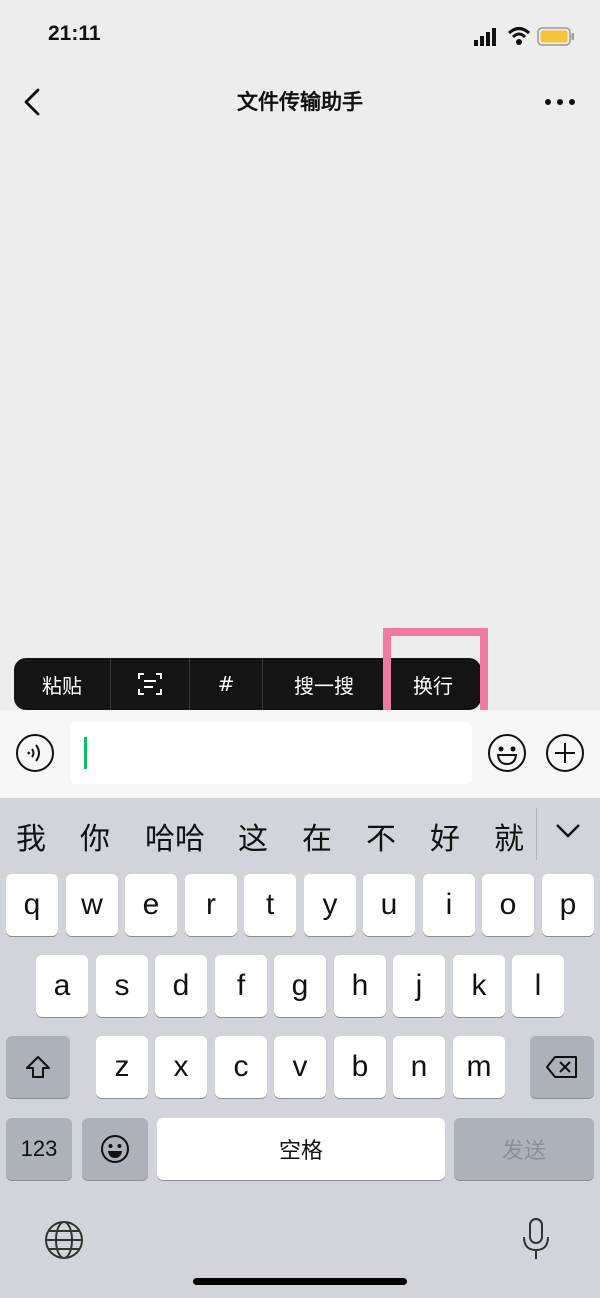 The image size is (600, 1298). I want to click on candidate-item: 这, so click(253, 836).